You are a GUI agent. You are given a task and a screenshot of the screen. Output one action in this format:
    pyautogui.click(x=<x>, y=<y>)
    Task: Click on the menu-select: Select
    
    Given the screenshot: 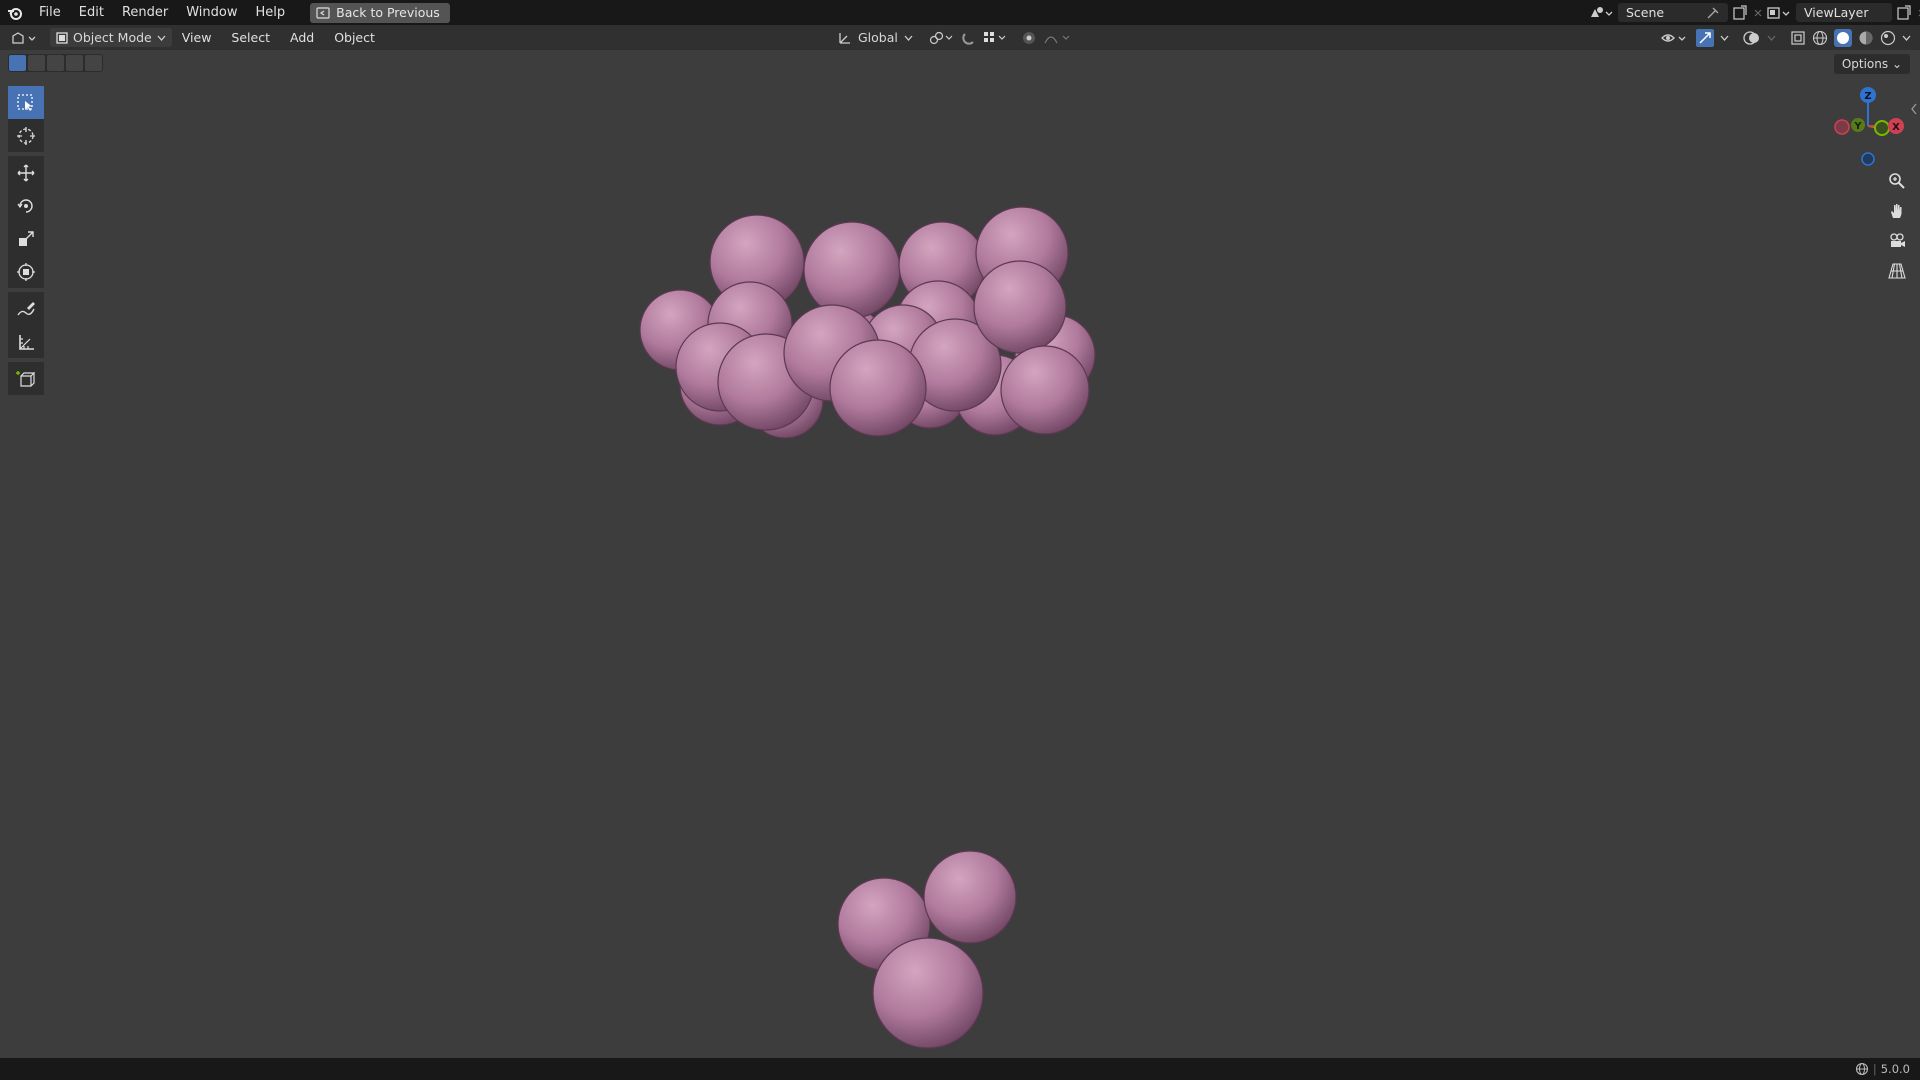 What is the action you would take?
    pyautogui.click(x=250, y=37)
    